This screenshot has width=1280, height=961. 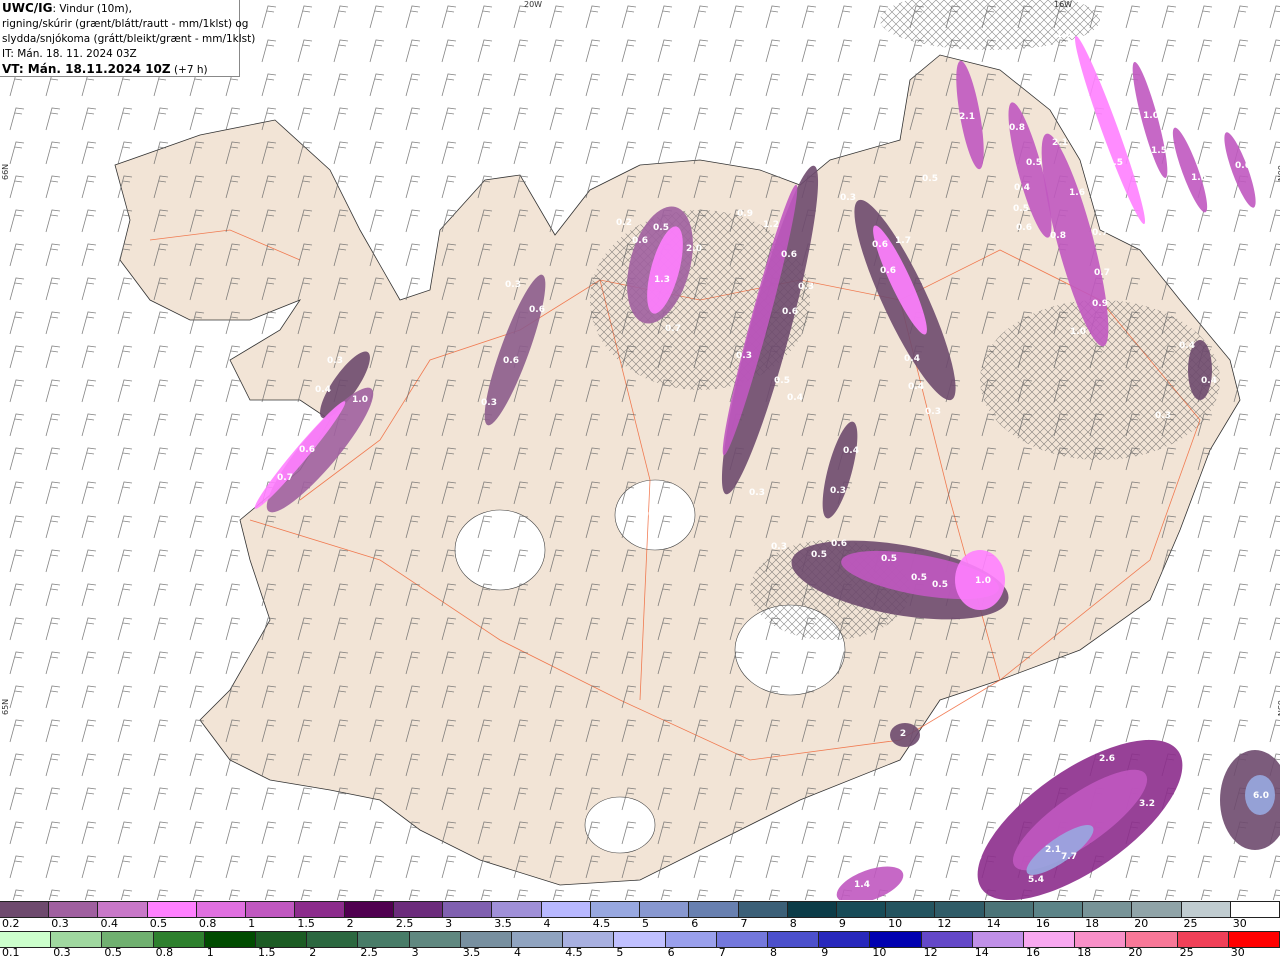 What do you see at coordinates (533, 4) in the screenshot?
I see `lon-label-20w: 20W` at bounding box center [533, 4].